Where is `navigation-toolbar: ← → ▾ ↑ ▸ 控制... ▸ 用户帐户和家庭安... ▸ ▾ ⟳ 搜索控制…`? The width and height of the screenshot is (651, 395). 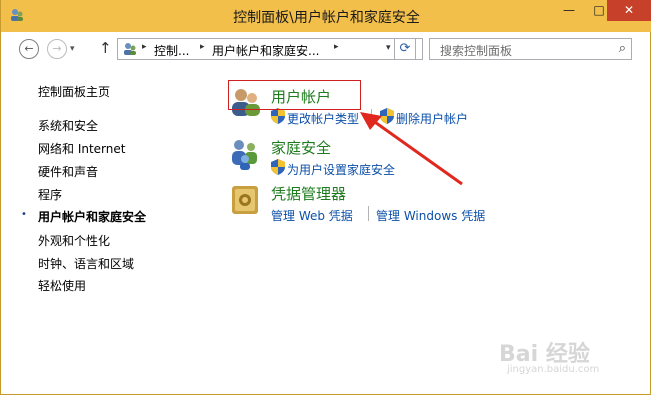 navigation-toolbar: ← → ▾ ↑ ▸ 控制... ▸ 用户帐户和家庭安... ▸ ▾ ⟳ 搜索控制… is located at coordinates (326, 49).